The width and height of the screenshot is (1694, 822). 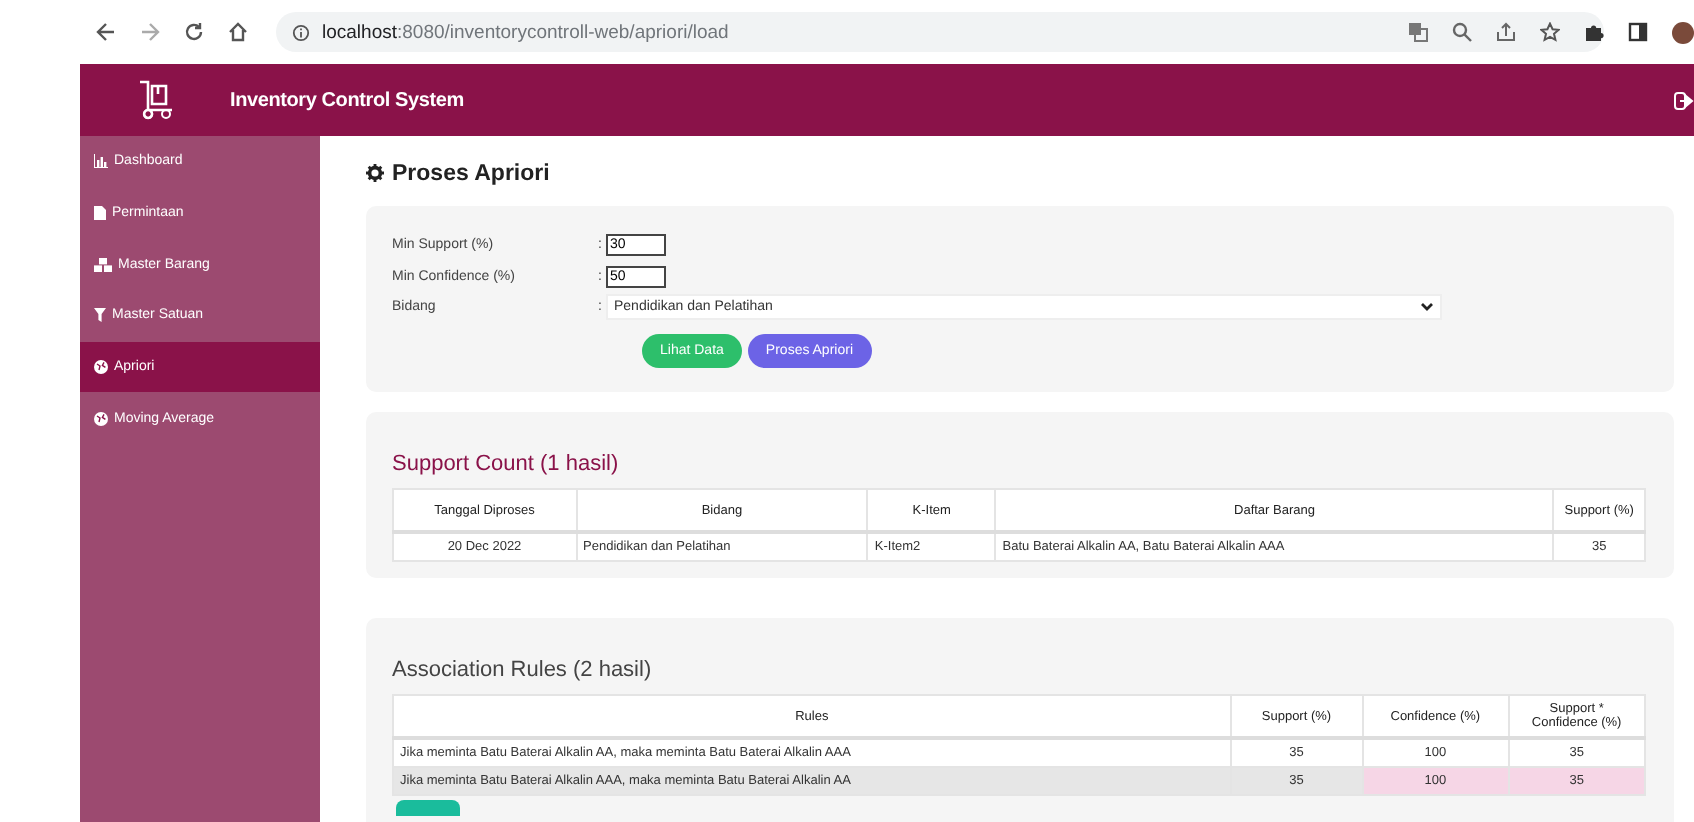 What do you see at coordinates (103, 264) in the screenshot?
I see `cubes-icon` at bounding box center [103, 264].